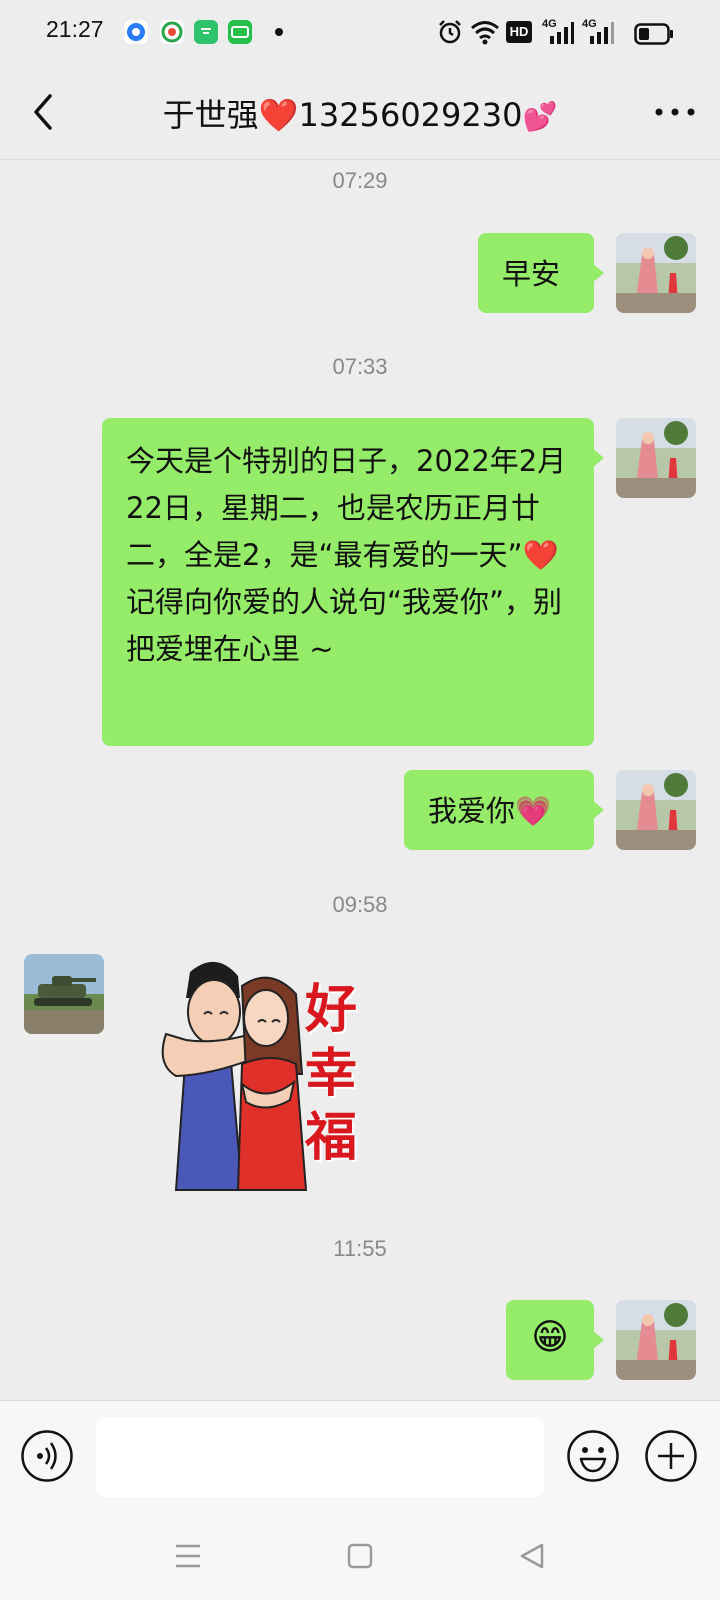 Image resolution: width=720 pixels, height=1600 pixels. I want to click on status-time: 21:27, so click(75, 29).